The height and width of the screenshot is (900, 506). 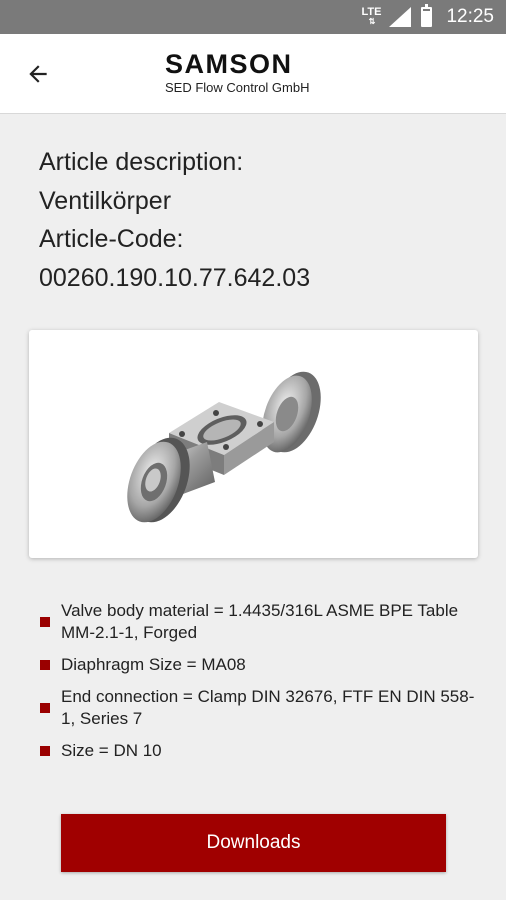 I want to click on article-description-label: Article description:, so click(x=141, y=162).